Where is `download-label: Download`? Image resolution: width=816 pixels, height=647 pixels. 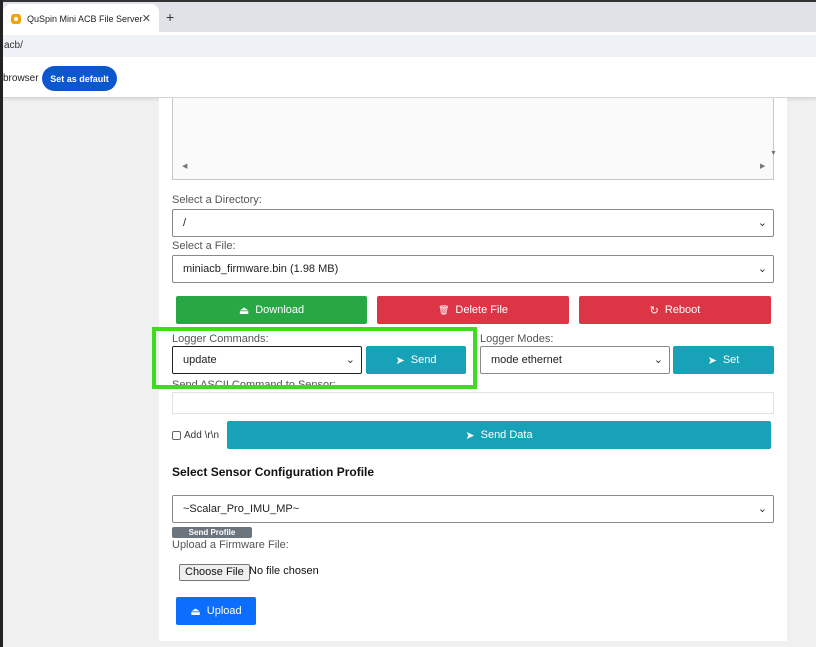 download-label: Download is located at coordinates (280, 310).